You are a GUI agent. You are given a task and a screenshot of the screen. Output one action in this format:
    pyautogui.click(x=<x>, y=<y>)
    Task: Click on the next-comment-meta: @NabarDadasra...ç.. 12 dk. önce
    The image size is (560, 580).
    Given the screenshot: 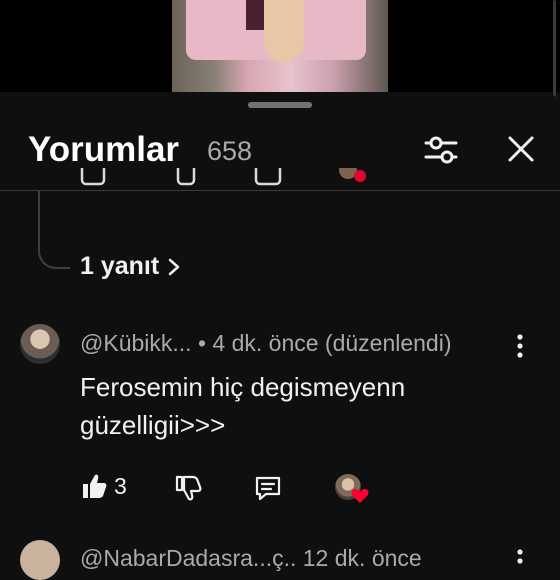 What is the action you would take?
    pyautogui.click(x=251, y=558)
    